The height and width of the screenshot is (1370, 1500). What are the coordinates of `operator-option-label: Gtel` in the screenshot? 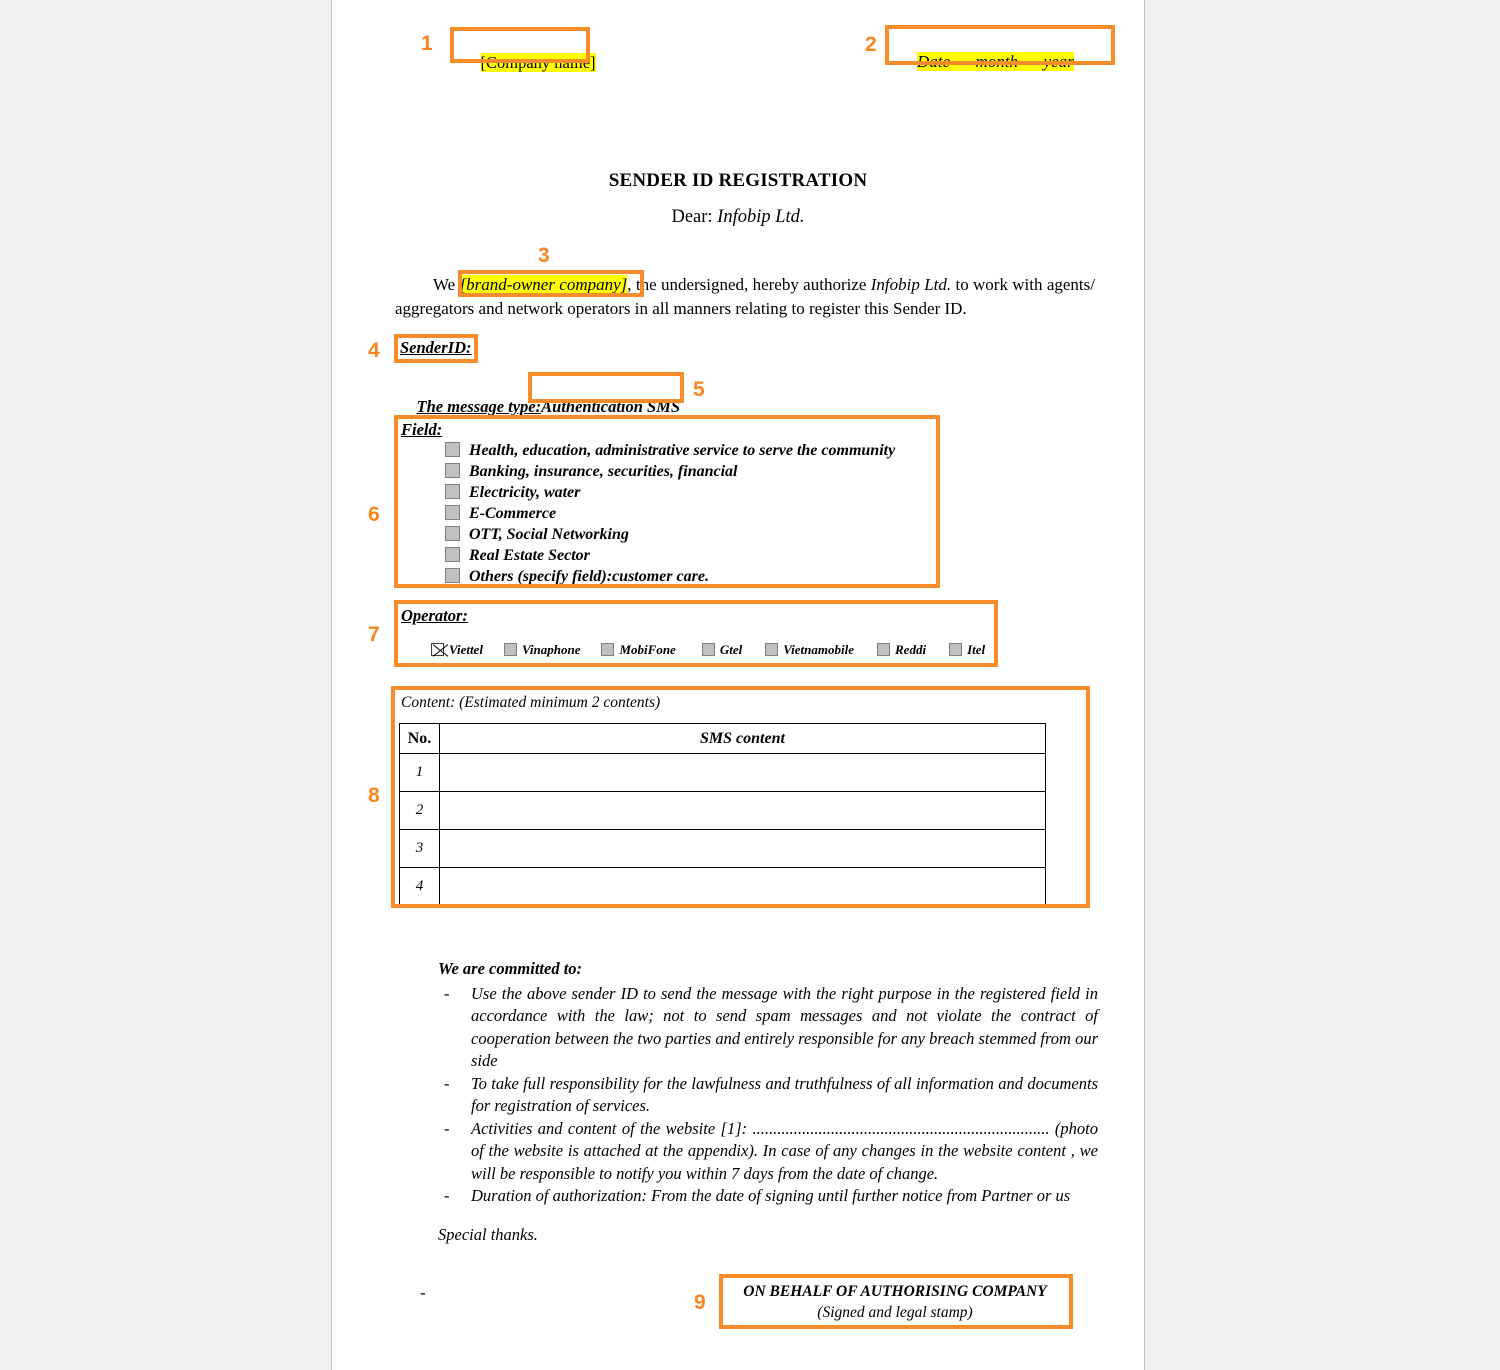 It's located at (731, 649).